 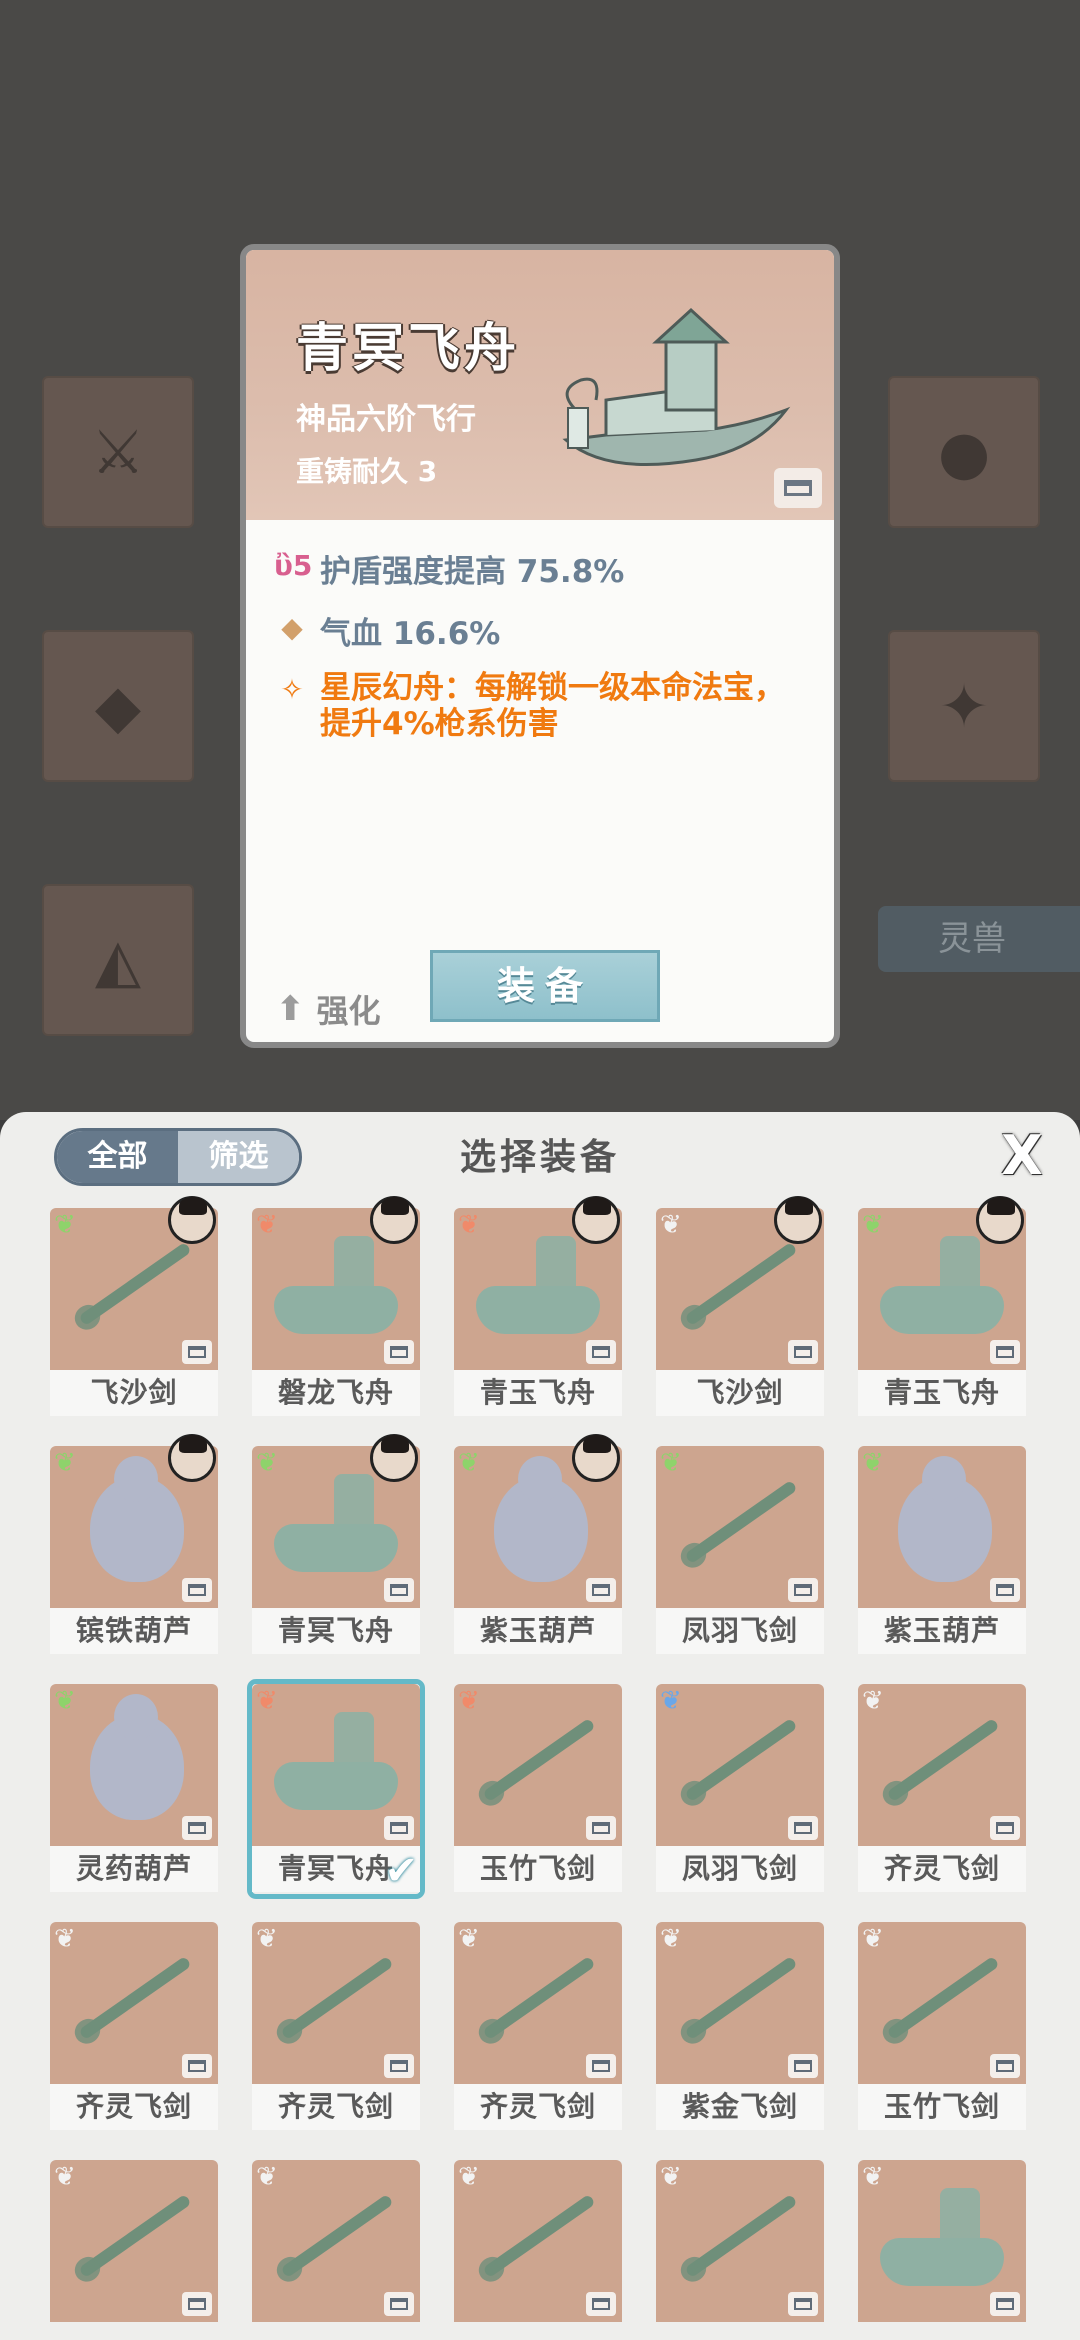 I want to click on equipment-name: 玉竹飞剑, so click(x=538, y=1869).